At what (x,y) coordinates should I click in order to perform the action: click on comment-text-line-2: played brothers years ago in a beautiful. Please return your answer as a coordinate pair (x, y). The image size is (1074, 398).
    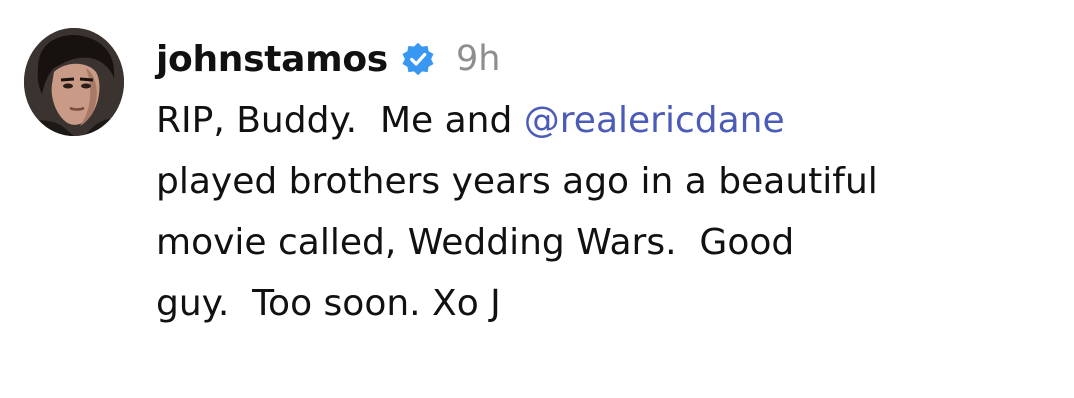
    Looking at the image, I should click on (517, 181).